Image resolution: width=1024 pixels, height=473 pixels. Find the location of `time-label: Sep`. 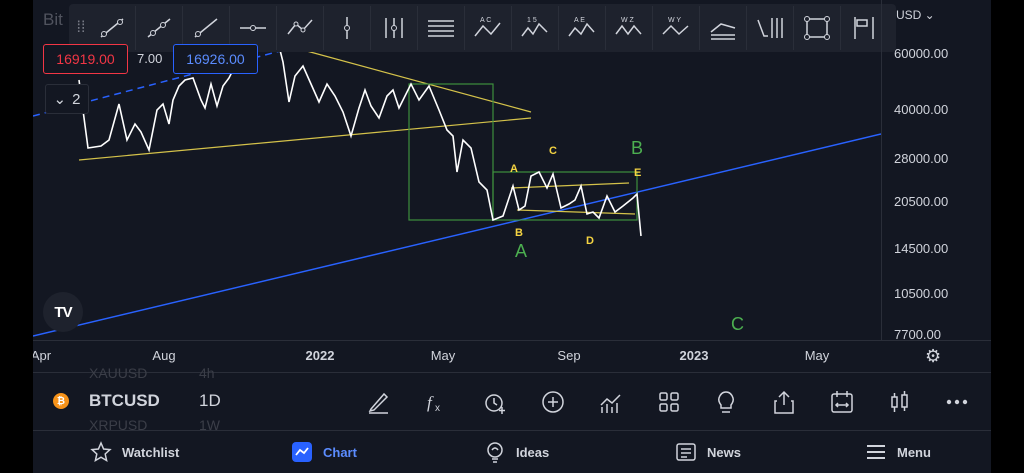

time-label: Sep is located at coordinates (569, 355).